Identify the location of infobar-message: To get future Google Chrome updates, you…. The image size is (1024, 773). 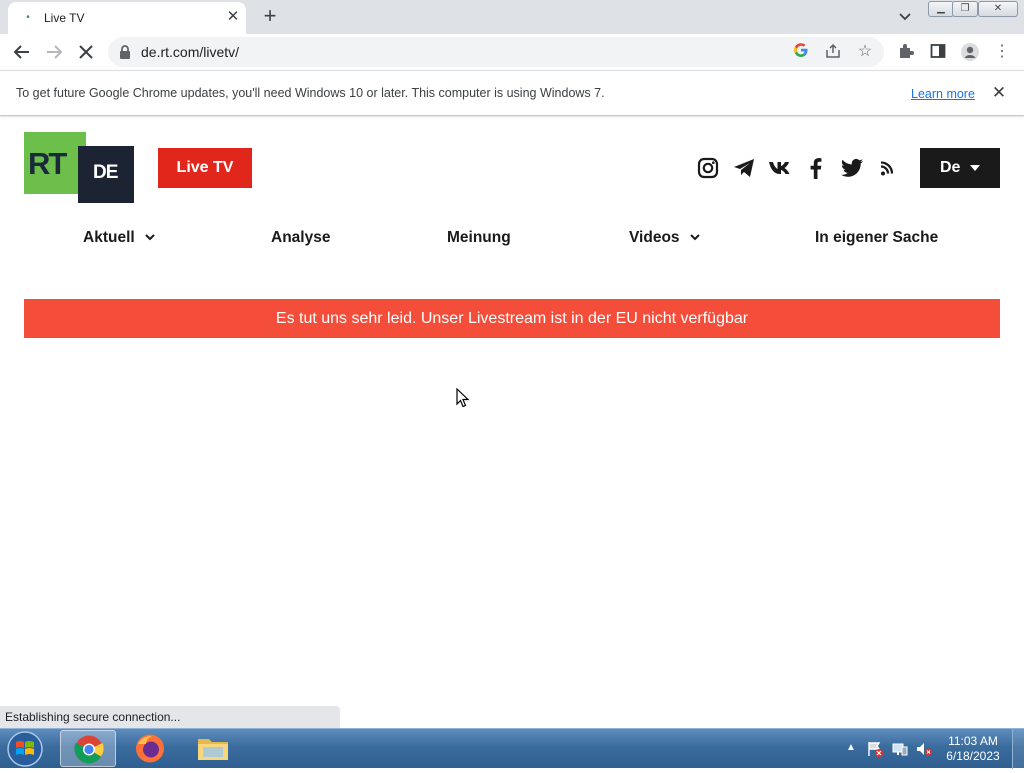
(310, 93).